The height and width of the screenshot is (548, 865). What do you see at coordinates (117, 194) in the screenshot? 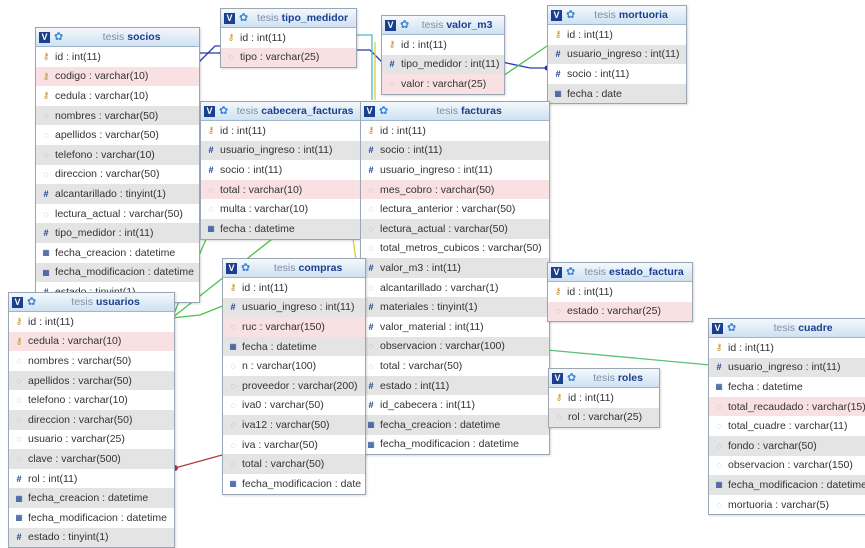
I see `column-row: # alcantarillado : tinyint(1)` at bounding box center [117, 194].